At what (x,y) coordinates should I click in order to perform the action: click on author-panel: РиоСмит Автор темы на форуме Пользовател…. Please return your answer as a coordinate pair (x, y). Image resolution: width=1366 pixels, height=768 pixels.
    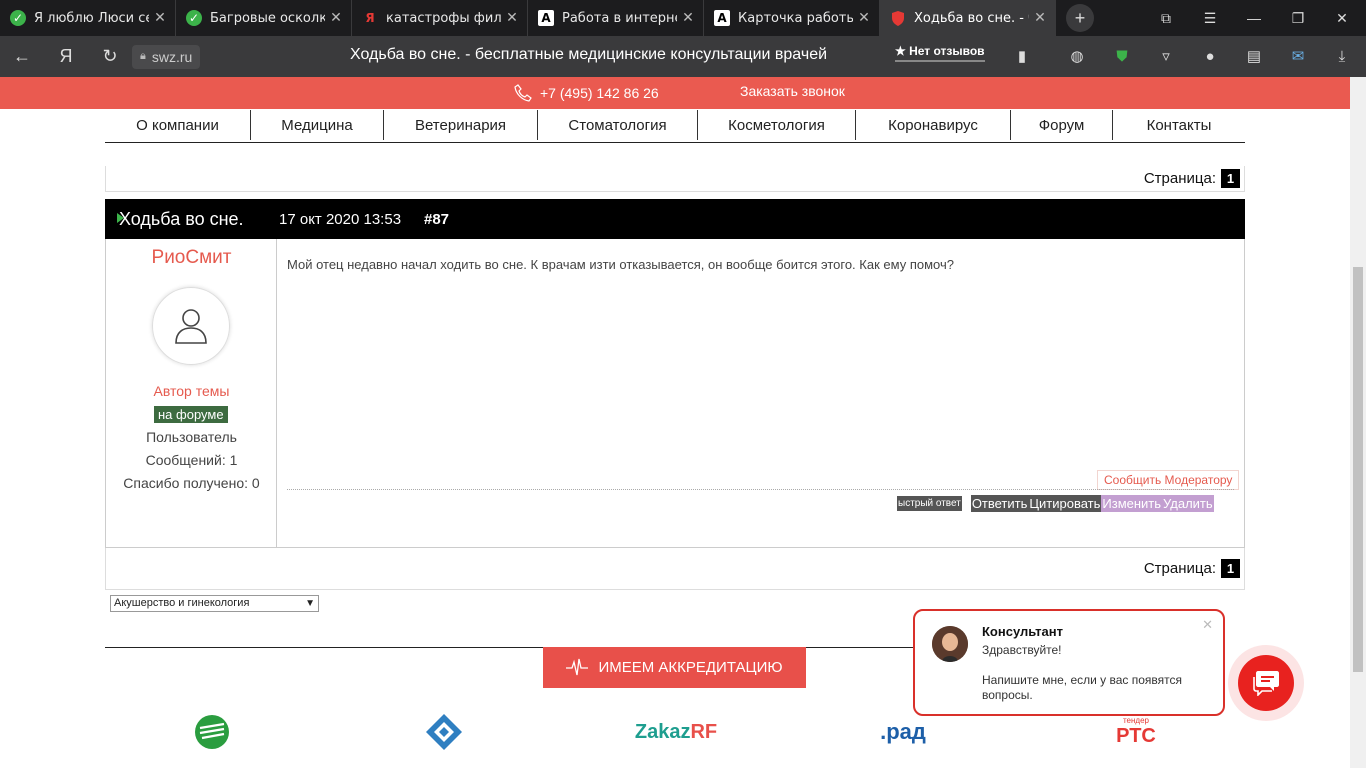
    Looking at the image, I should click on (191, 393).